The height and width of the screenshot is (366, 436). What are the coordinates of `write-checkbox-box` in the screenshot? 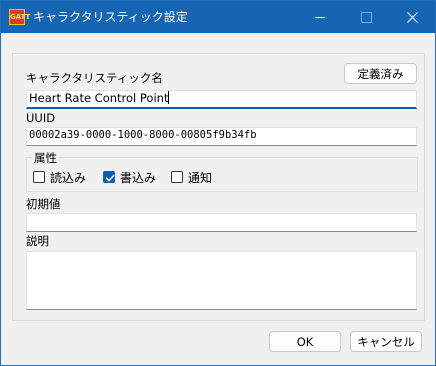 It's located at (109, 177).